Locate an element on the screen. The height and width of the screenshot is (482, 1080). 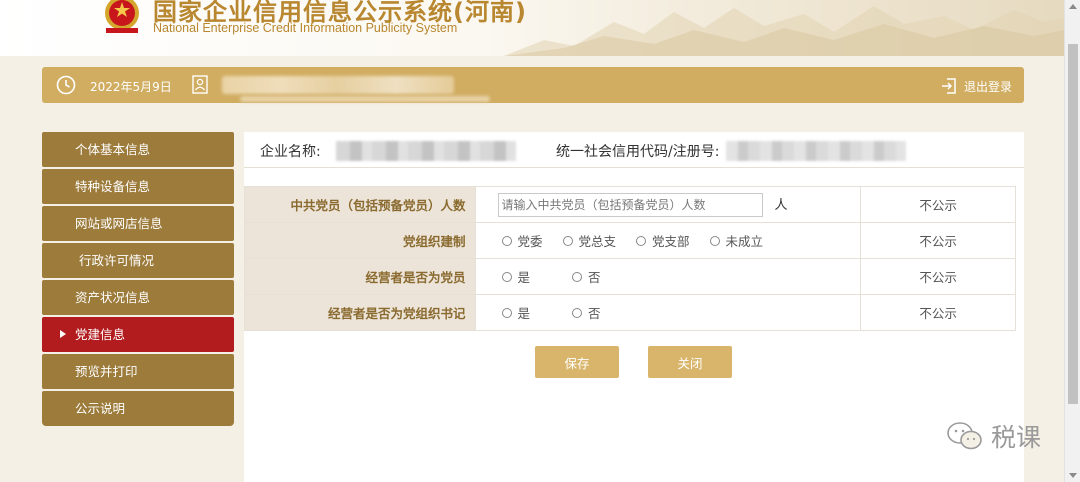
radio-party-committee: 党委 is located at coordinates (522, 240).